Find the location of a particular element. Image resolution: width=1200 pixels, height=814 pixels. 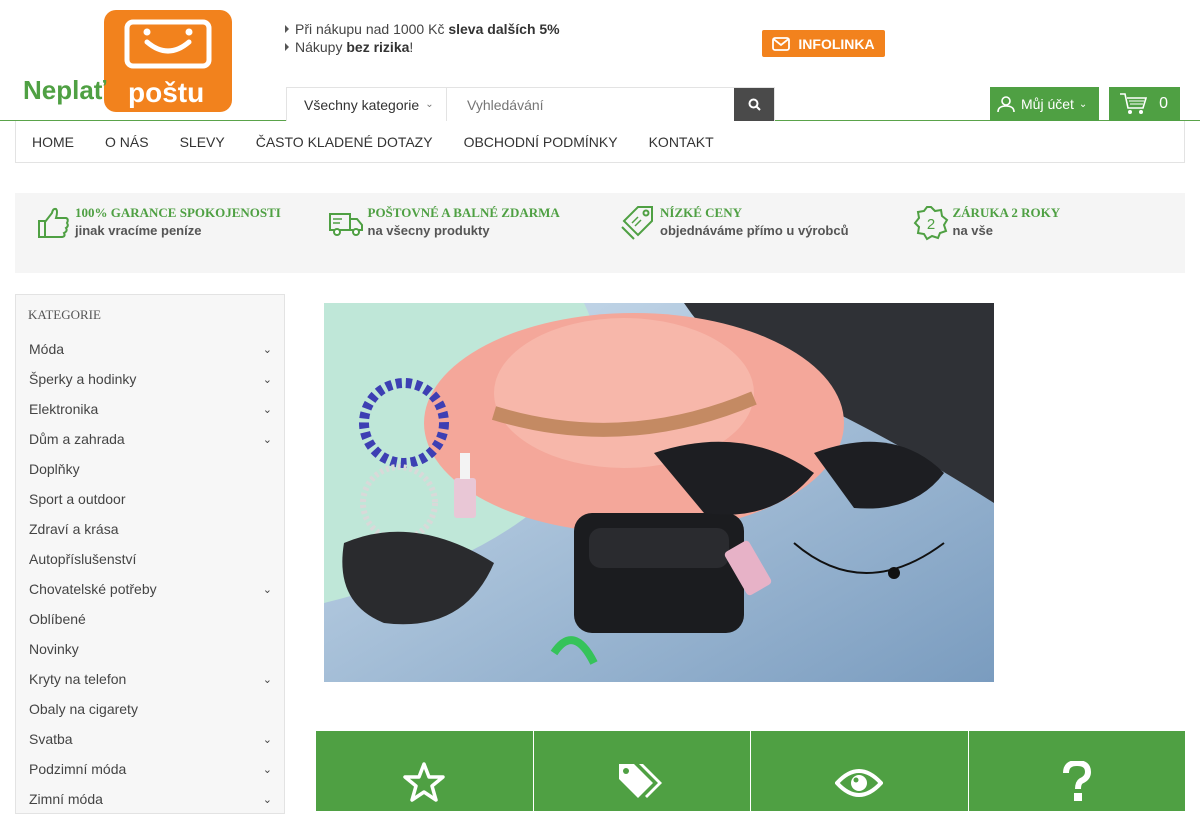

category-item: Chovatelské potřeby ⌄ is located at coordinates (150, 589).